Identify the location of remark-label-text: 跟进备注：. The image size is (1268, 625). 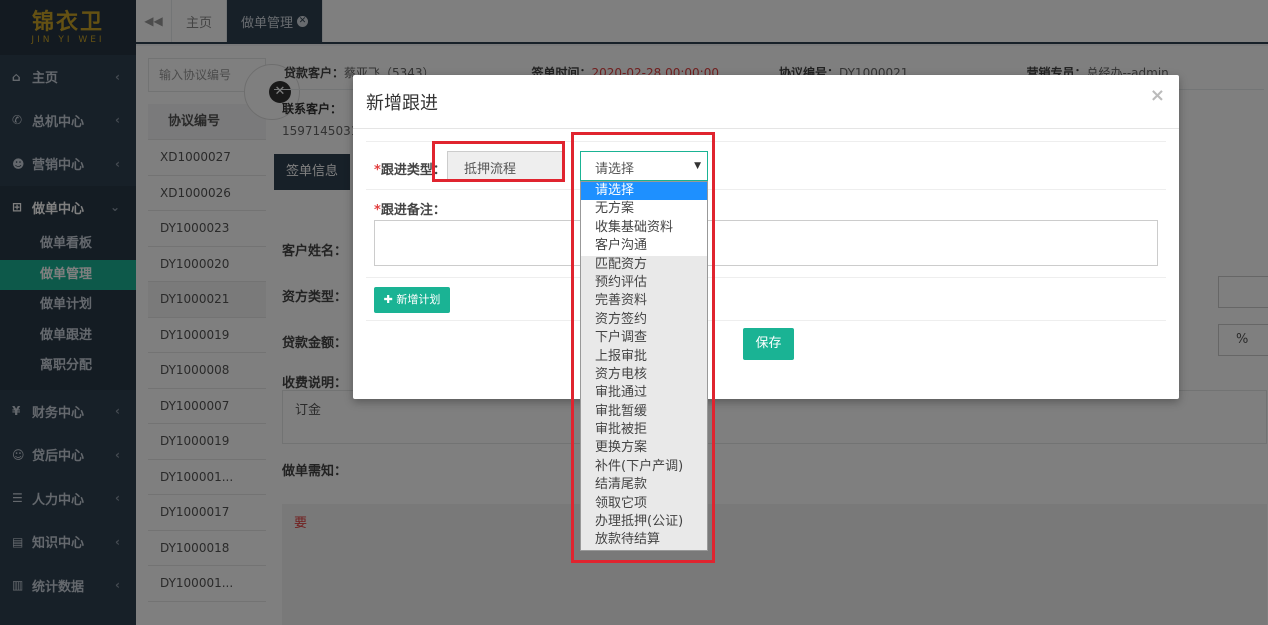
(413, 210).